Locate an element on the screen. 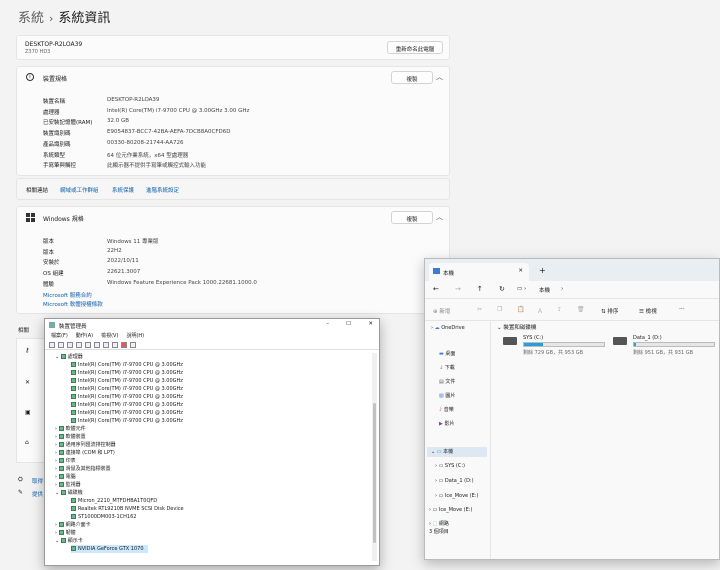 Image resolution: width=720 pixels, height=570 pixels. windows-specs-title: Windows 規格 is located at coordinates (63, 219).